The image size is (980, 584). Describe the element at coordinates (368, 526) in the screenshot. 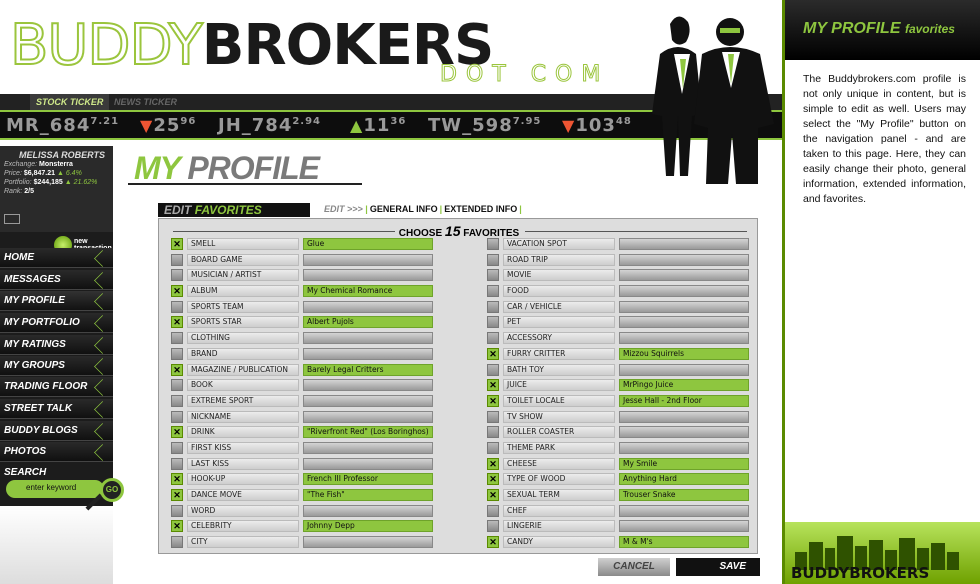

I see `favorite-value-input: Johnny Depp` at that location.